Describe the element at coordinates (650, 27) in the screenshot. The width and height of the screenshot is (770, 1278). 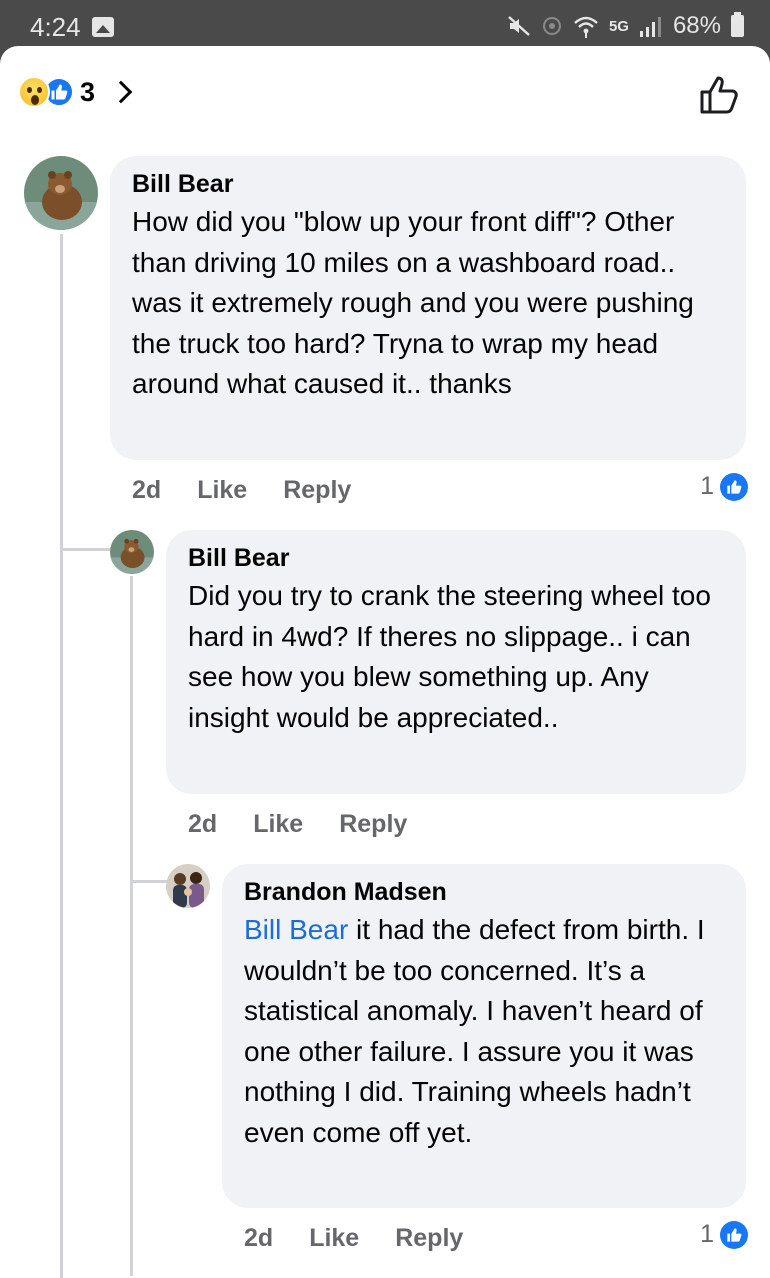
I see `signal-icon` at that location.